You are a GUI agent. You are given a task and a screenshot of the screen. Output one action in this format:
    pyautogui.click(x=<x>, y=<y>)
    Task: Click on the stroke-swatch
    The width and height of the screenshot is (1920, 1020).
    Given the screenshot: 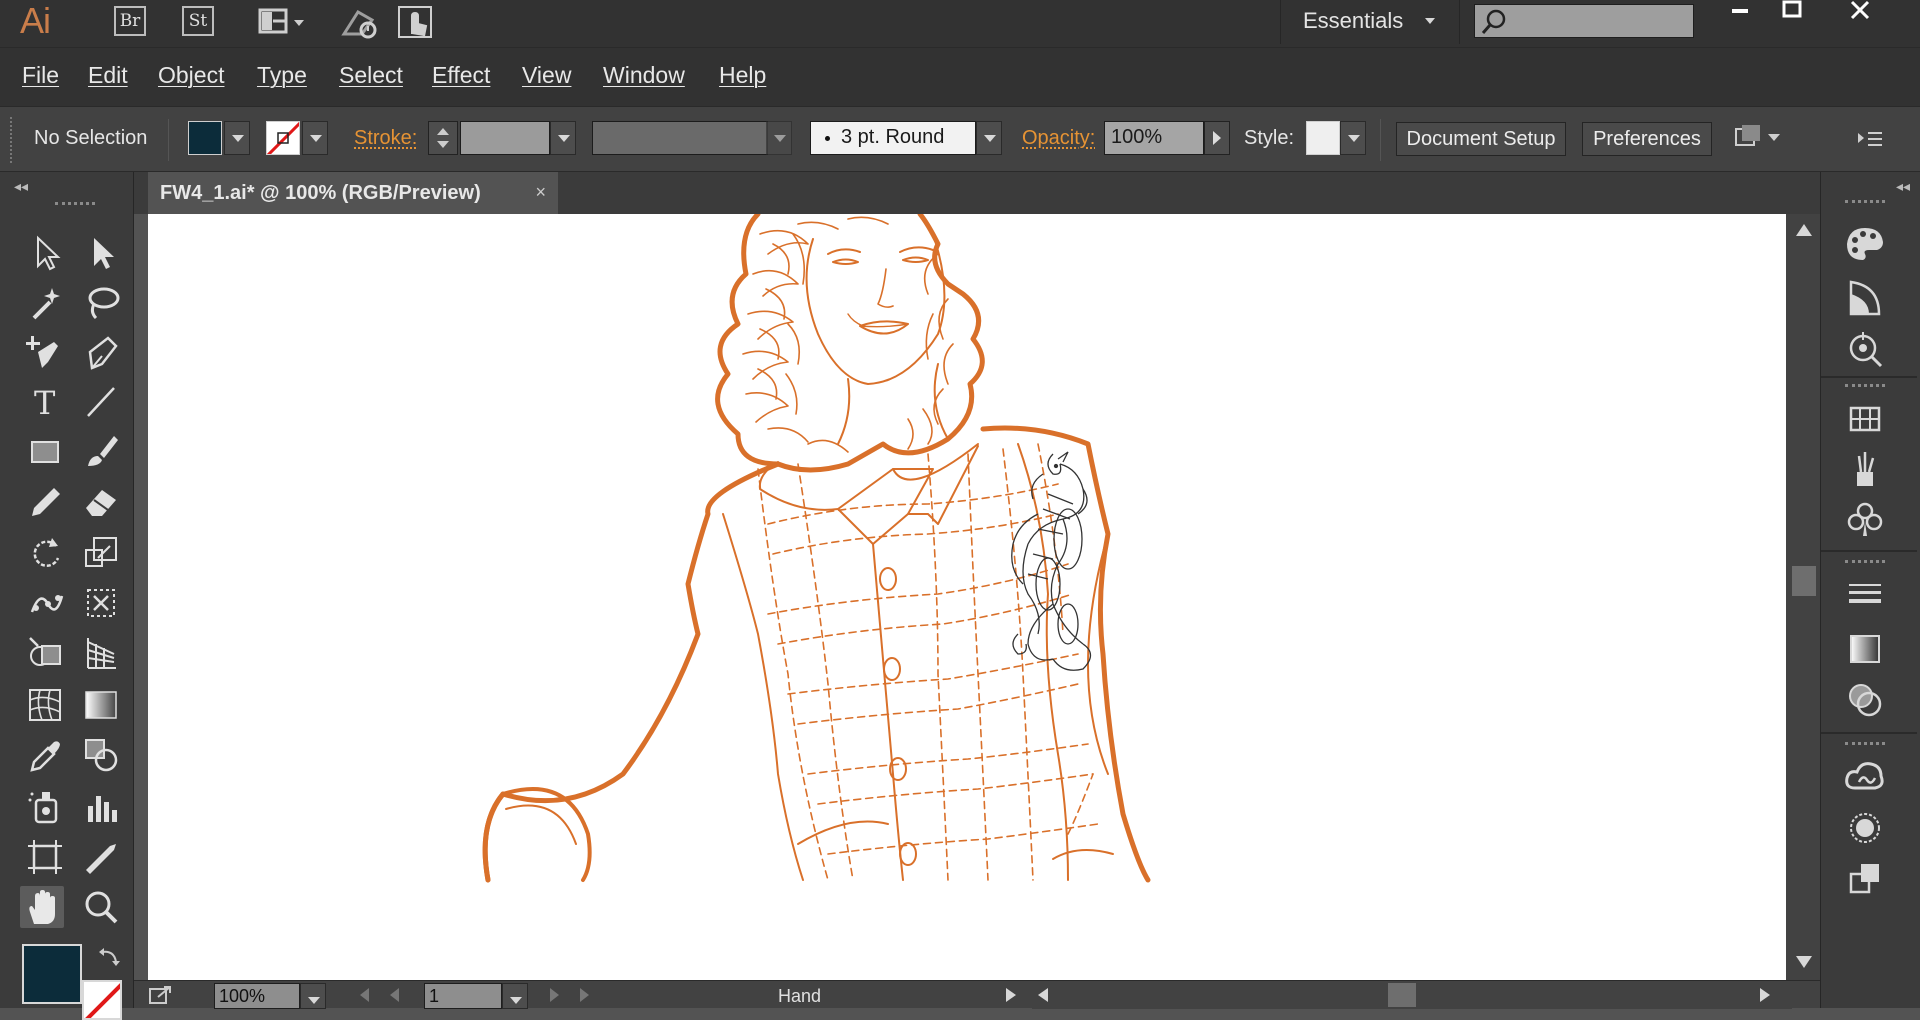 What is the action you would take?
    pyautogui.click(x=283, y=138)
    